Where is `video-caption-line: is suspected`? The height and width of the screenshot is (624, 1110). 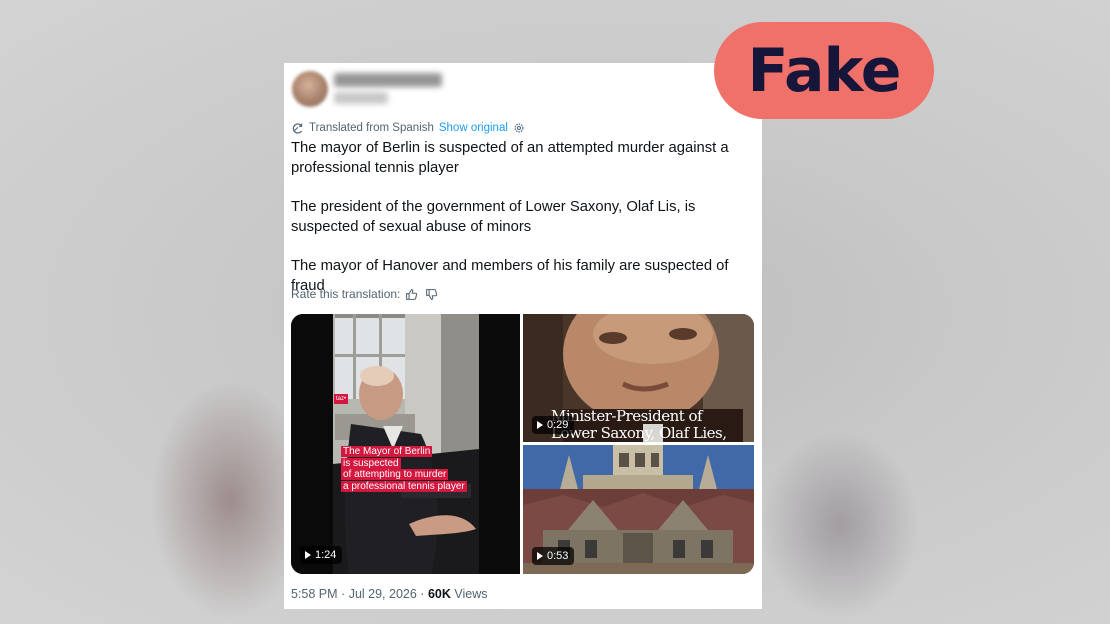 video-caption-line: is suspected is located at coordinates (371, 463).